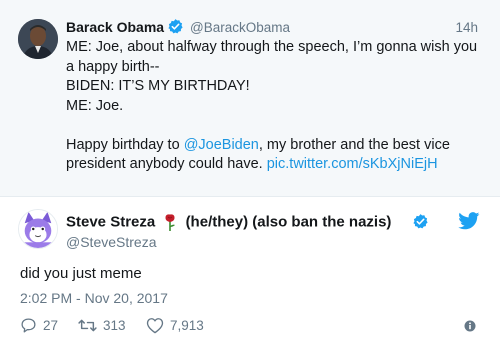 This screenshot has width=500, height=350. I want to click on reply-count: 27, so click(51, 325).